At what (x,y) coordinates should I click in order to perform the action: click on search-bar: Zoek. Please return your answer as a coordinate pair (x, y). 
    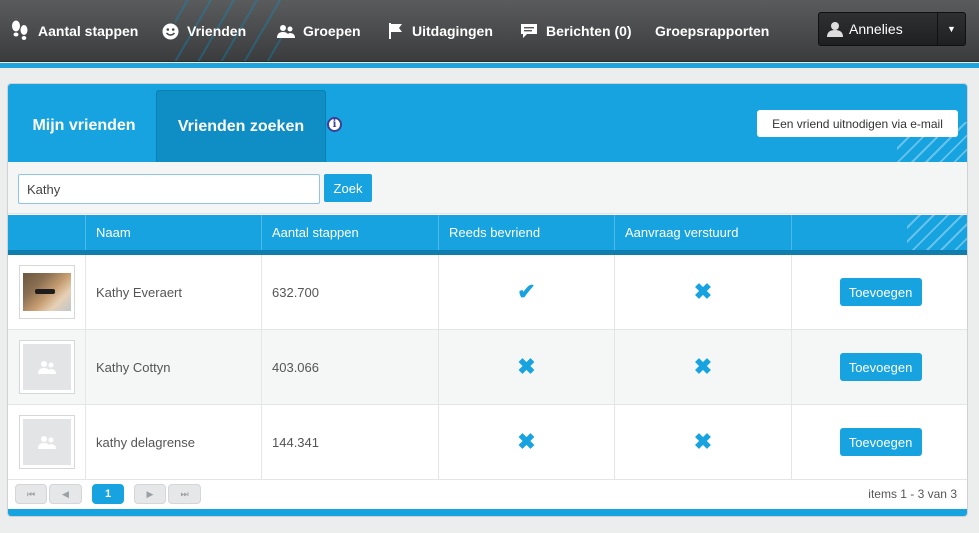
    Looking at the image, I should click on (487, 188).